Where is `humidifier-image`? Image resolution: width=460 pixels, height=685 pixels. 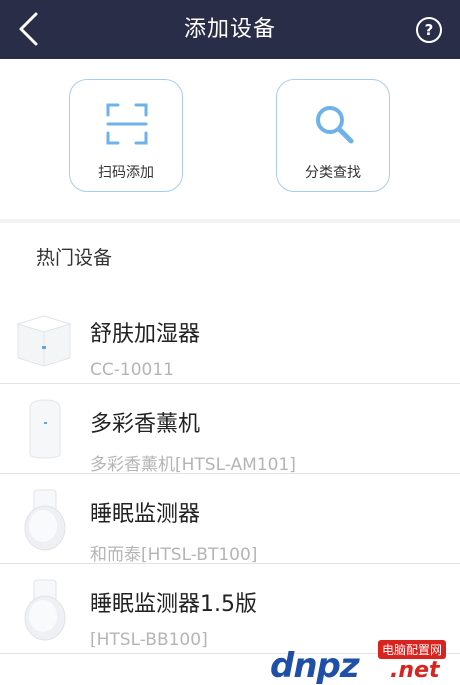 humidifier-image is located at coordinates (44, 341).